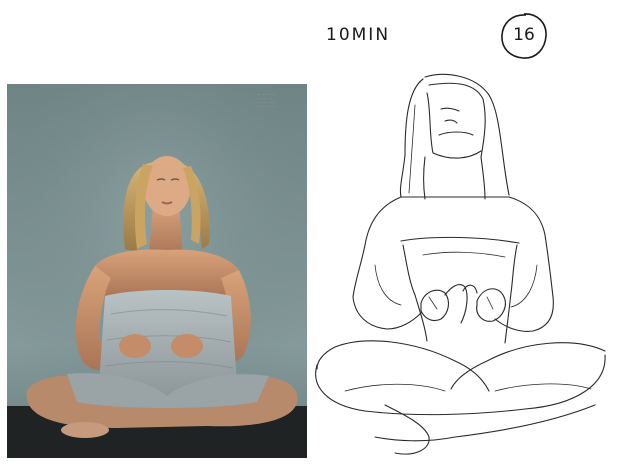  What do you see at coordinates (267, 106) in the screenshot?
I see `caption-line: ··· ···· ····· ··` at bounding box center [267, 106].